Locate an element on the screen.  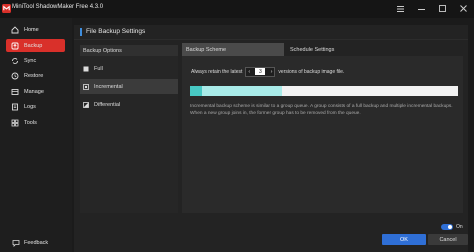
close-icon is located at coordinates (463, 8).